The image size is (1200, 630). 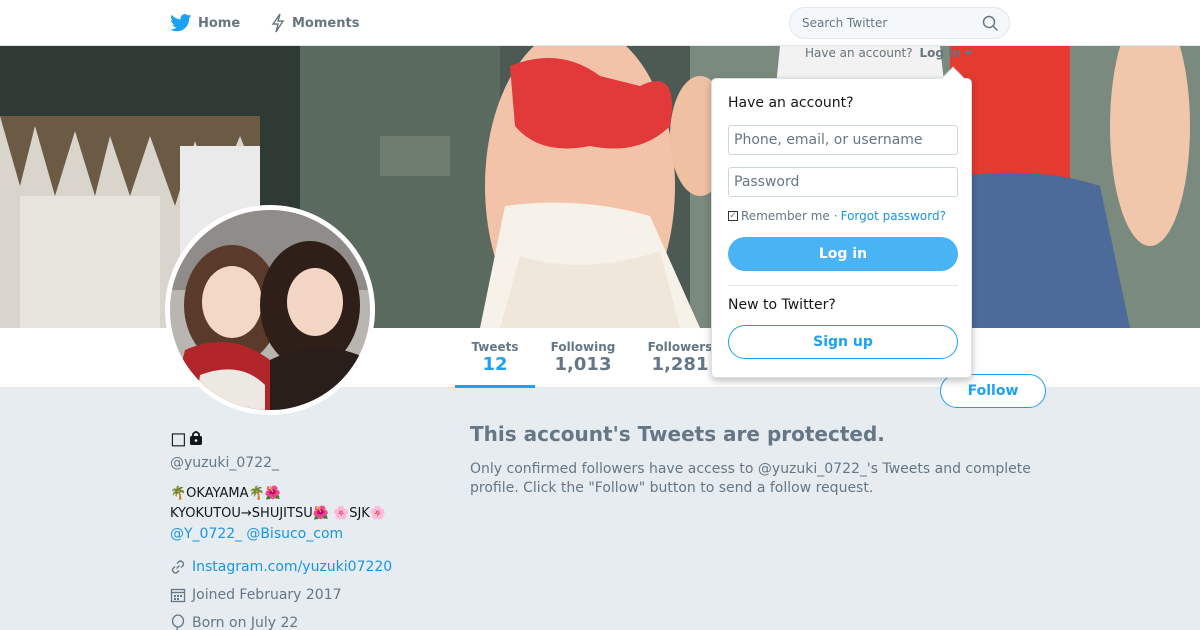 I want to click on born-text: Born on July 22, so click(x=245, y=622).